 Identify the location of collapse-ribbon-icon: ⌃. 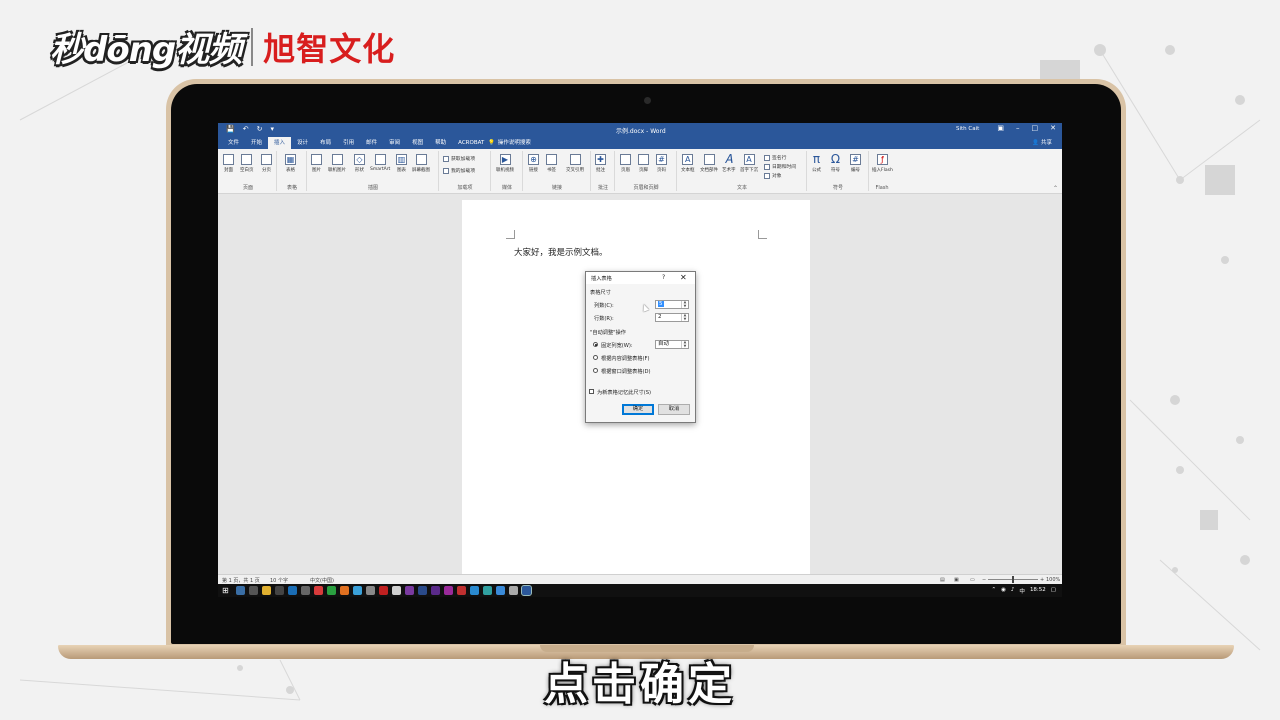
(1055, 188).